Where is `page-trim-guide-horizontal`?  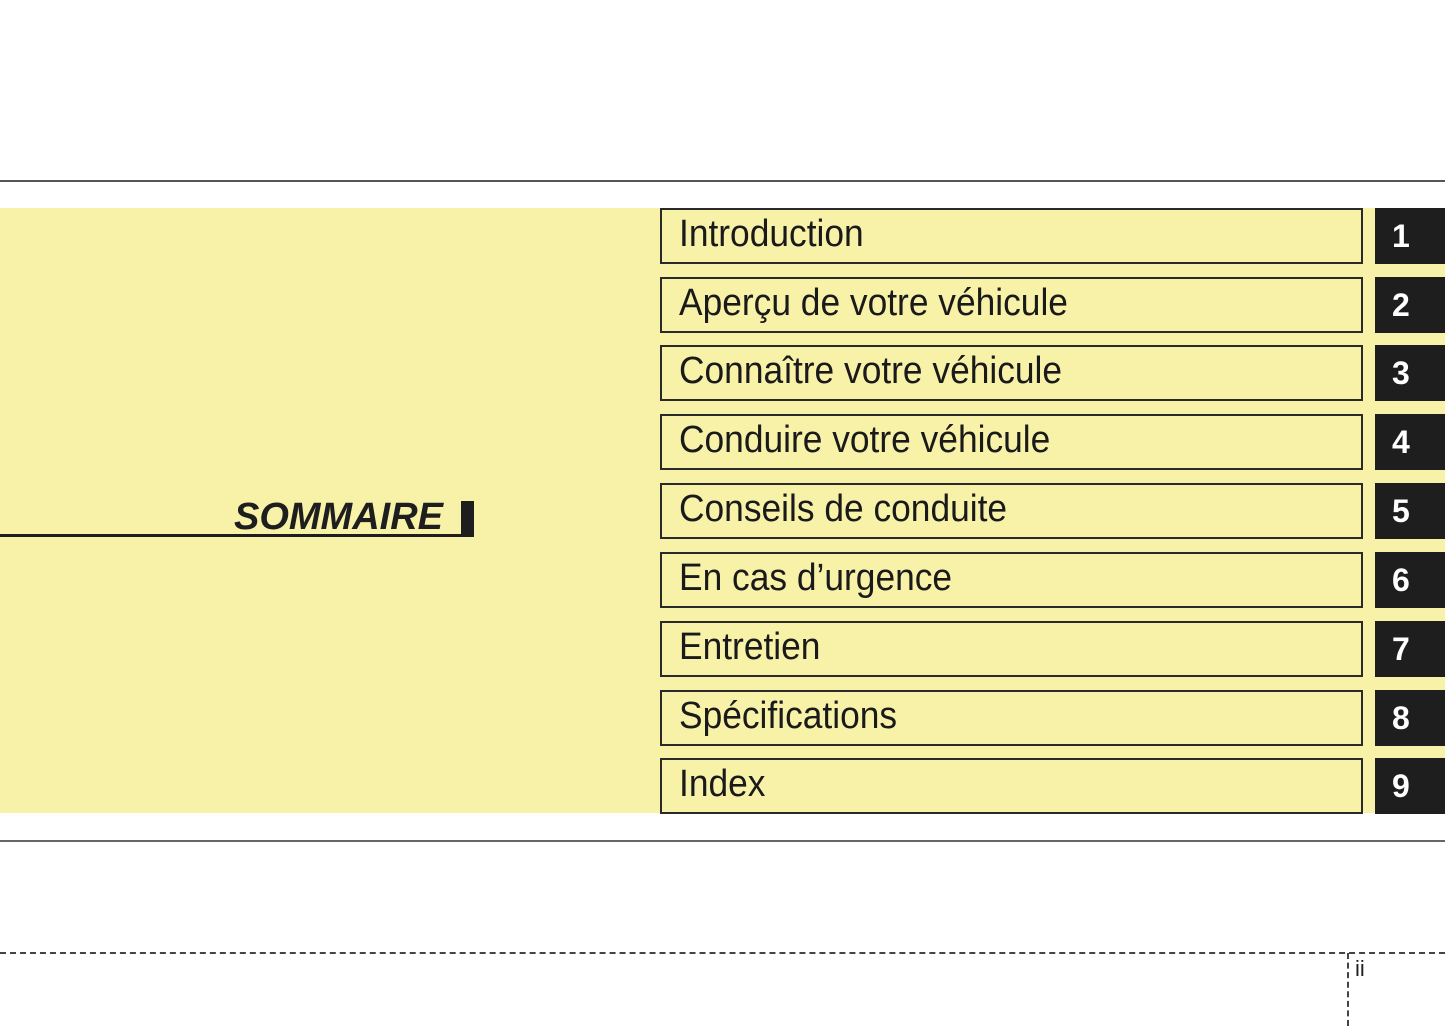
page-trim-guide-horizontal is located at coordinates (722, 953).